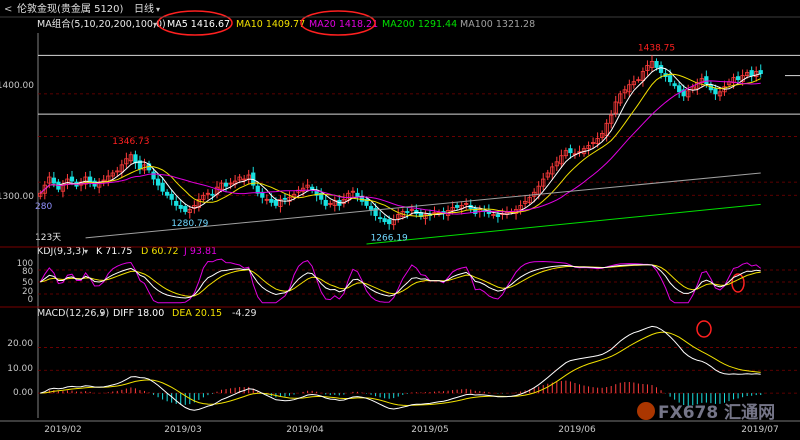 This screenshot has height=440, width=800. I want to click on kdj-dropdown-icon: ▾, so click(86, 251).